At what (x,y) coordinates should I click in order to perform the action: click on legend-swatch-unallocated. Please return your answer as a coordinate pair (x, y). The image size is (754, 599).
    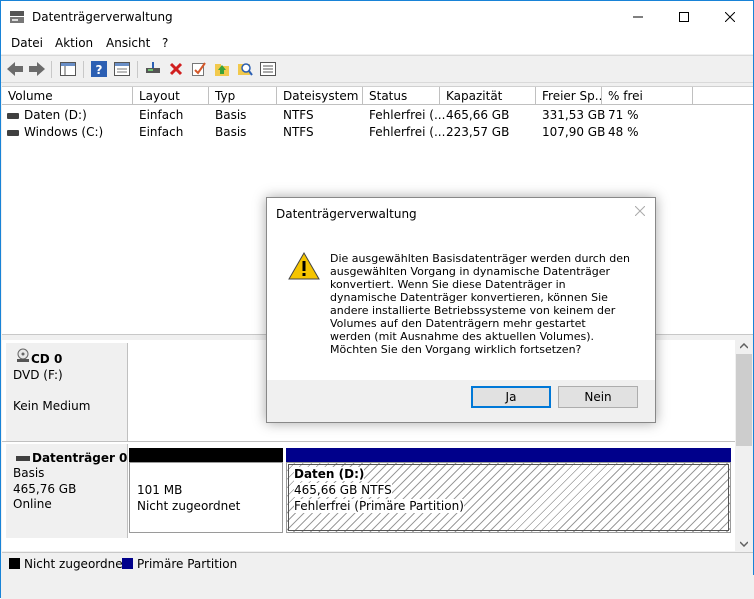
    Looking at the image, I should click on (14, 563).